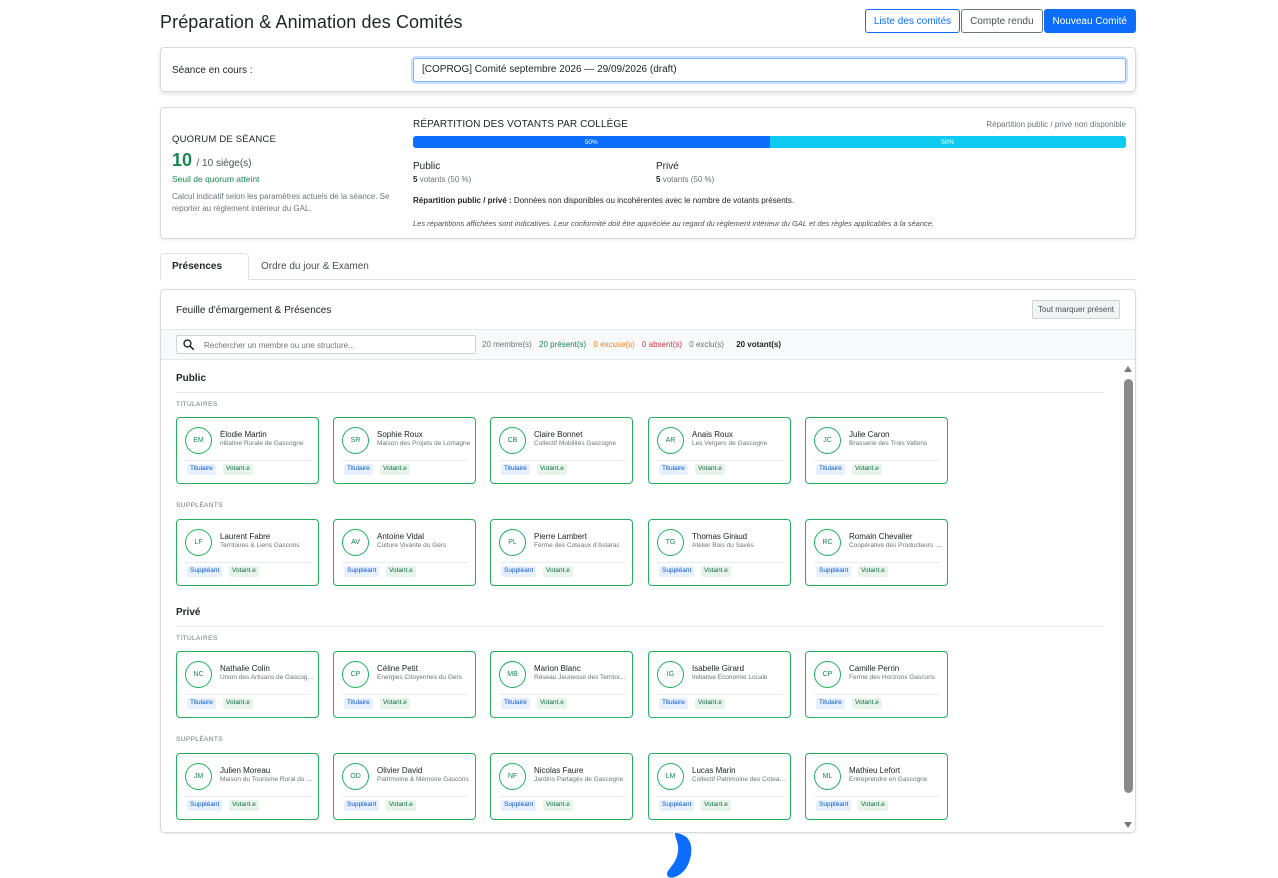 This screenshot has height=878, width=1278. Describe the element at coordinates (245, 536) in the screenshot. I see `member-name: Laurent Fabre` at that location.